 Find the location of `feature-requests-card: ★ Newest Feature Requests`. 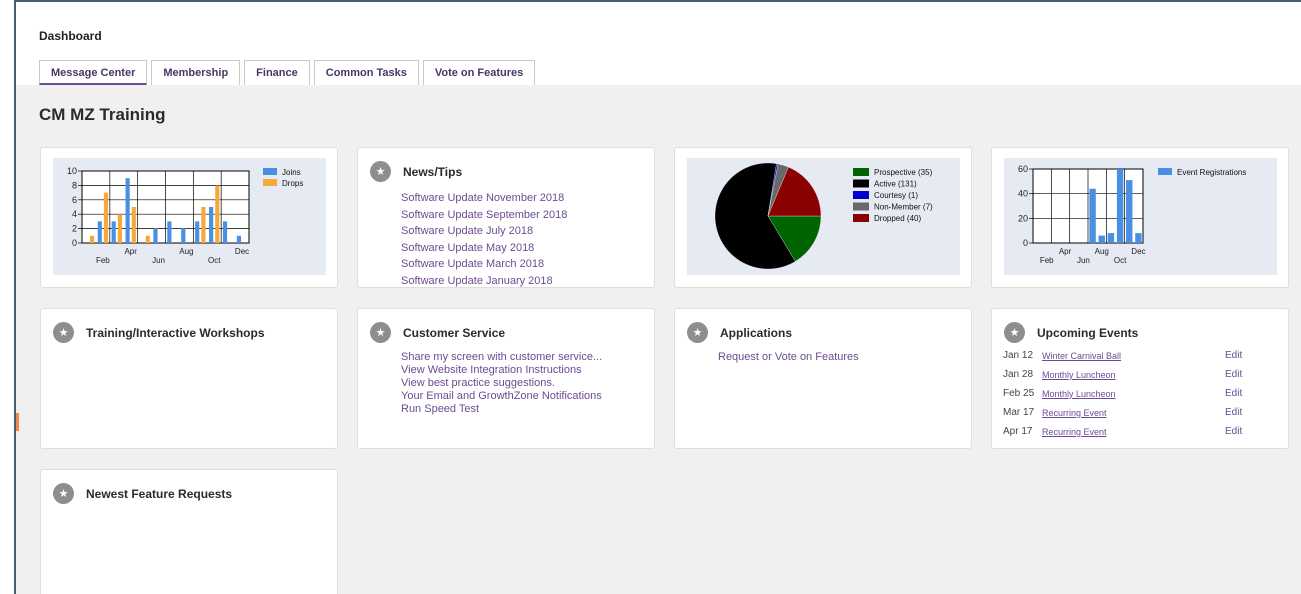

feature-requests-card: ★ Newest Feature Requests is located at coordinates (189, 531).